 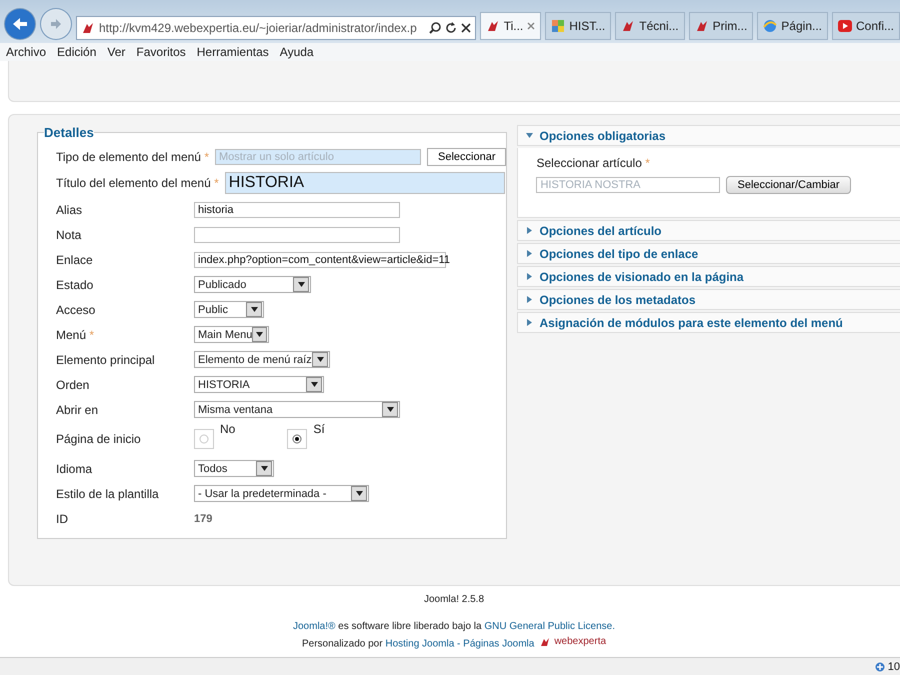 I want to click on hosting-link: Hosting Joomla - Páginas Joomla, so click(x=459, y=644).